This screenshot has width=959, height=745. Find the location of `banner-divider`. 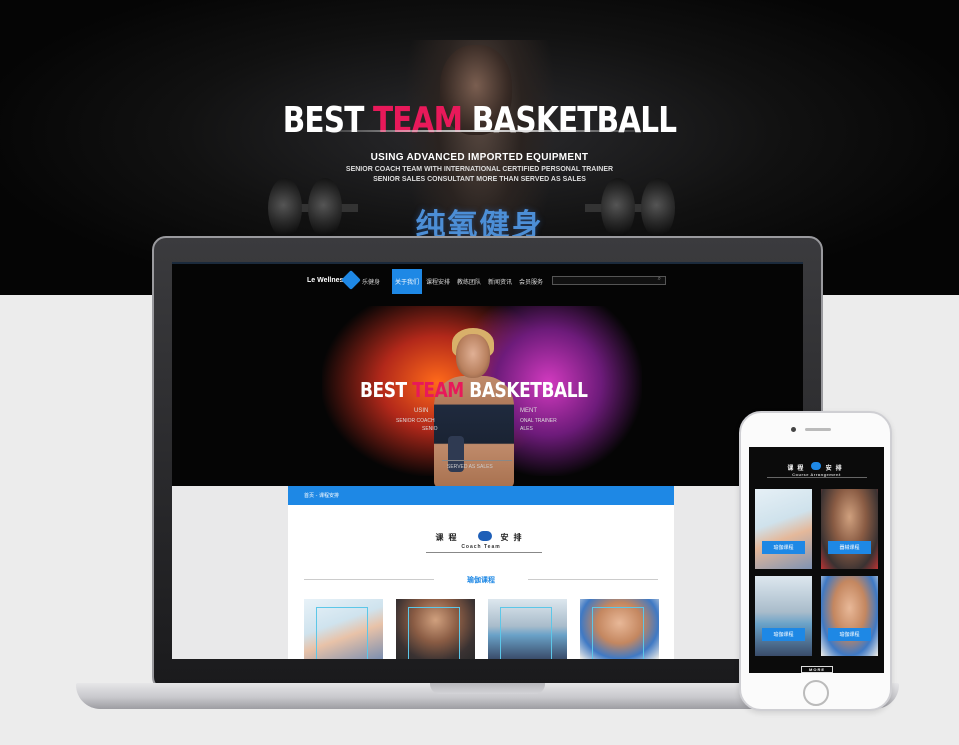

banner-divider is located at coordinates (477, 460).